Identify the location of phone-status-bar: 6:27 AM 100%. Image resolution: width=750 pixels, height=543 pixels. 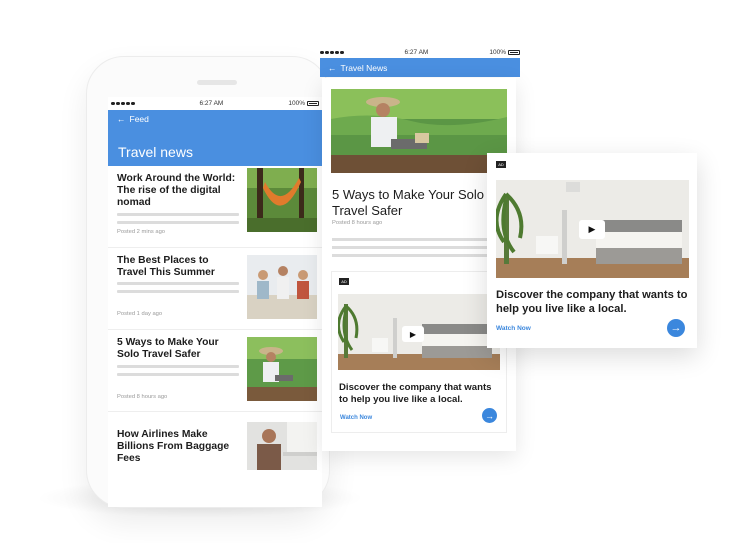
(215, 103).